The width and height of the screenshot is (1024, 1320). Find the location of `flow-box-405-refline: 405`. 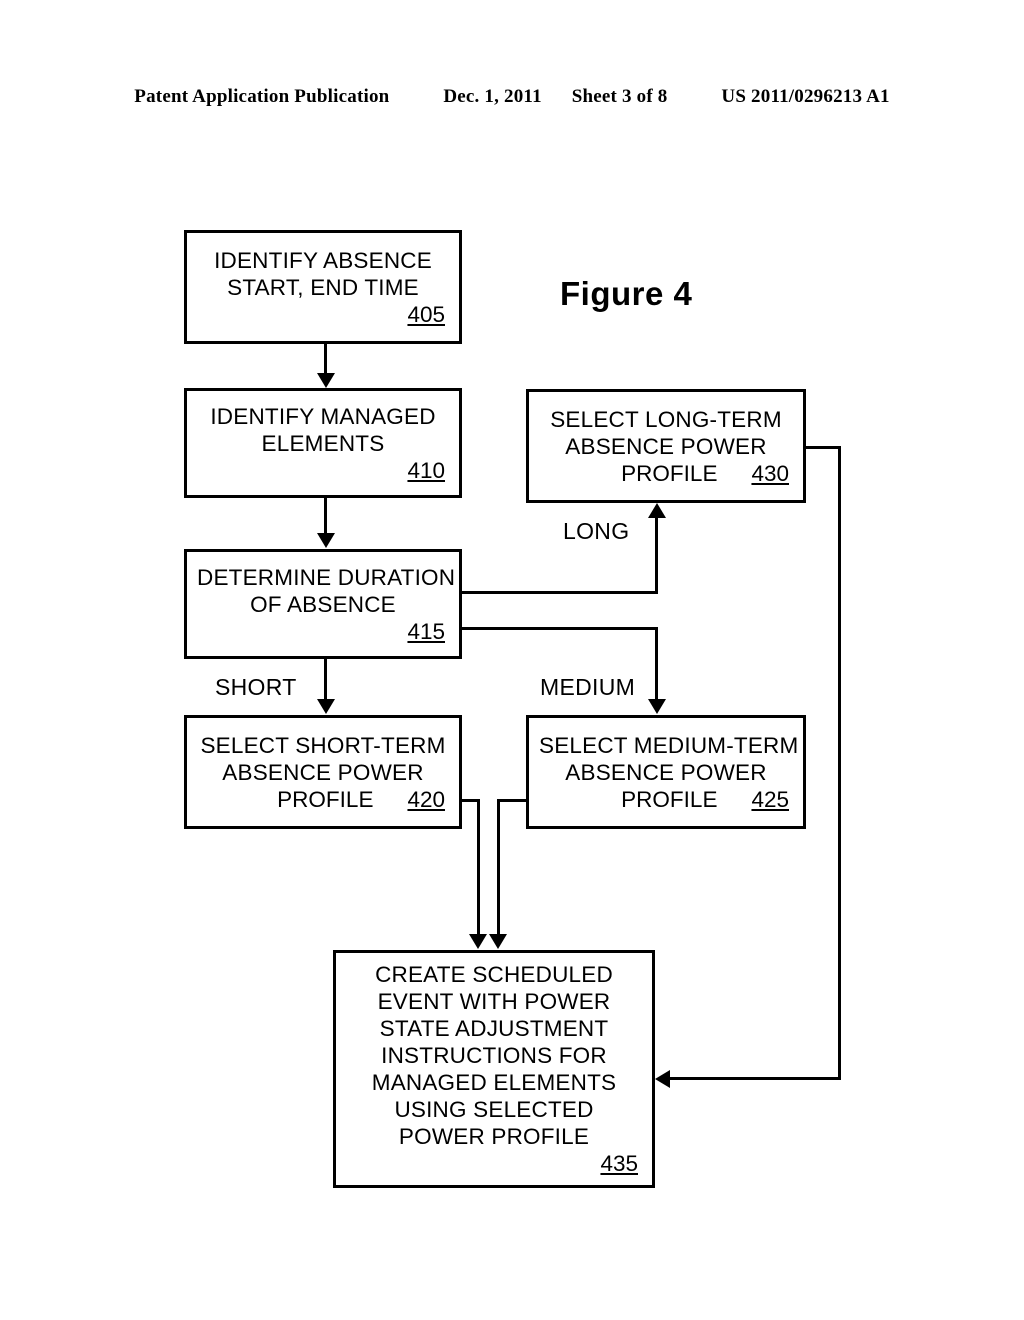

flow-box-405-refline: 405 is located at coordinates (323, 314).